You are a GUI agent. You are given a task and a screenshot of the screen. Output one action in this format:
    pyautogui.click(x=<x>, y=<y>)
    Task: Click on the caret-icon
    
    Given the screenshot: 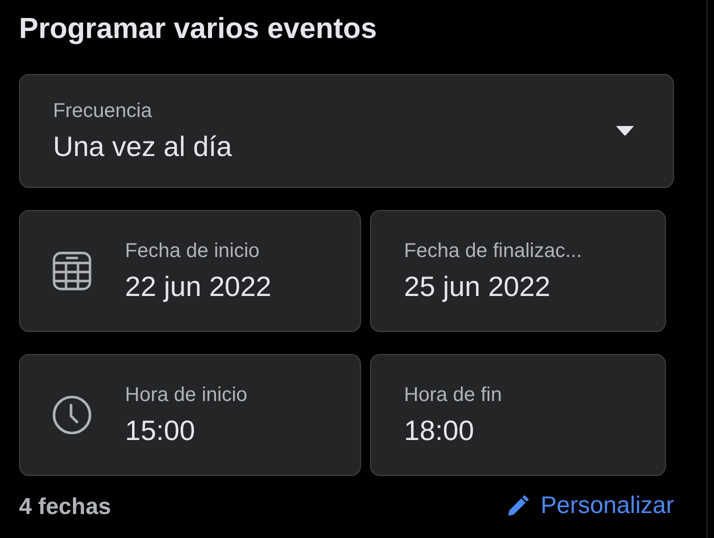 What is the action you would take?
    pyautogui.click(x=625, y=131)
    